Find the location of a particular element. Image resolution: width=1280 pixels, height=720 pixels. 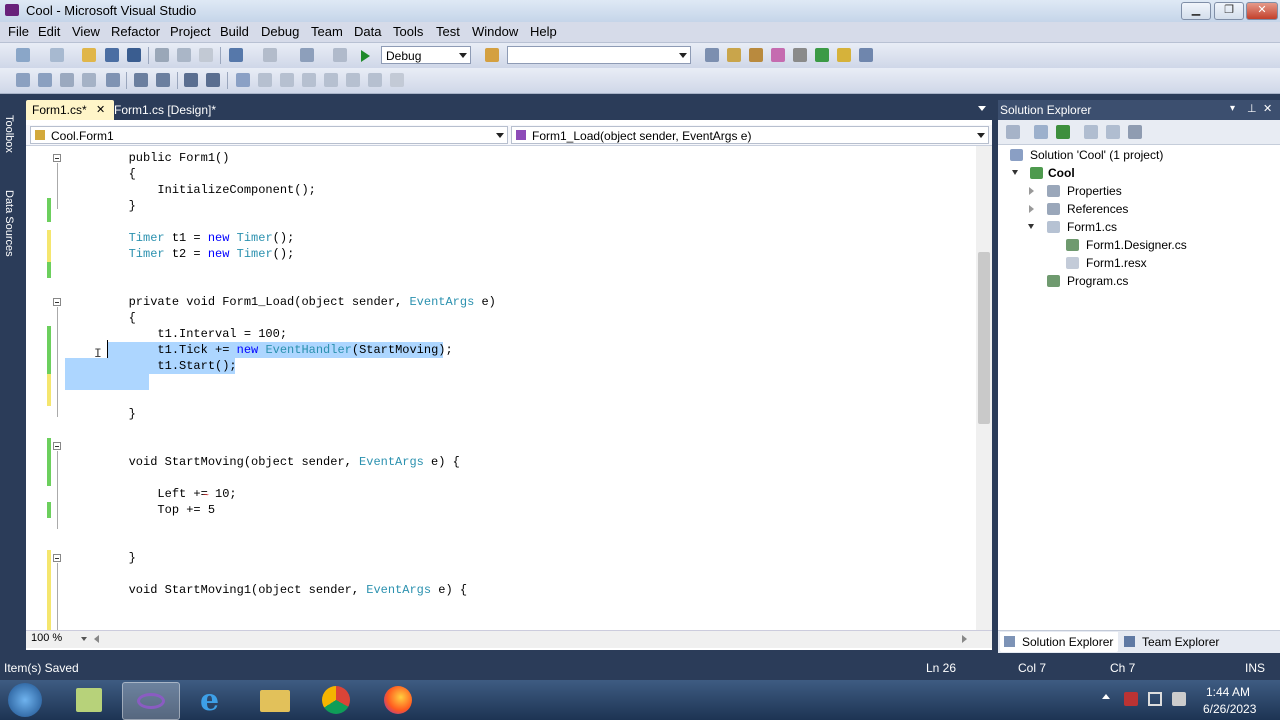

taskbar-internet-explorer: e is located at coordinates (212, 700).